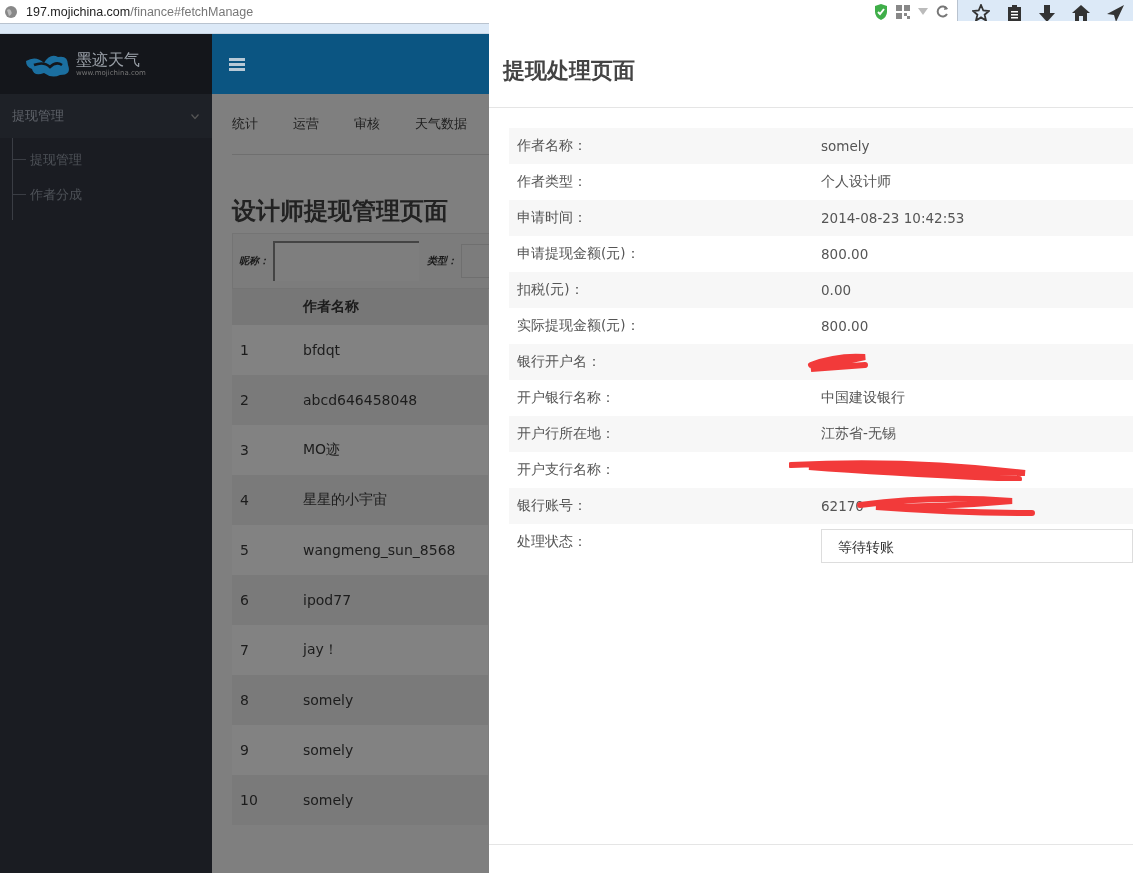 This screenshot has width=1133, height=873. What do you see at coordinates (244, 450) in the screenshot?
I see `row-number: 3` at bounding box center [244, 450].